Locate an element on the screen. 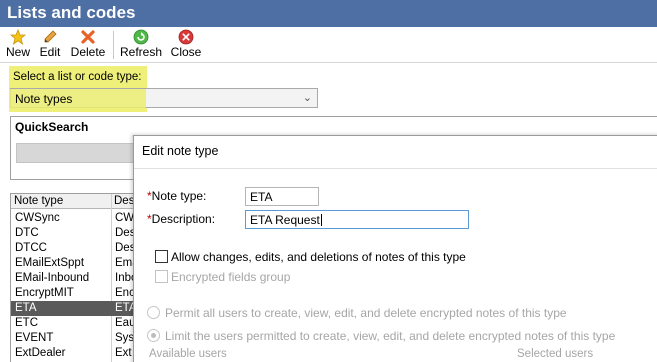 This screenshot has width=657, height=362. new-button: New is located at coordinates (18, 45).